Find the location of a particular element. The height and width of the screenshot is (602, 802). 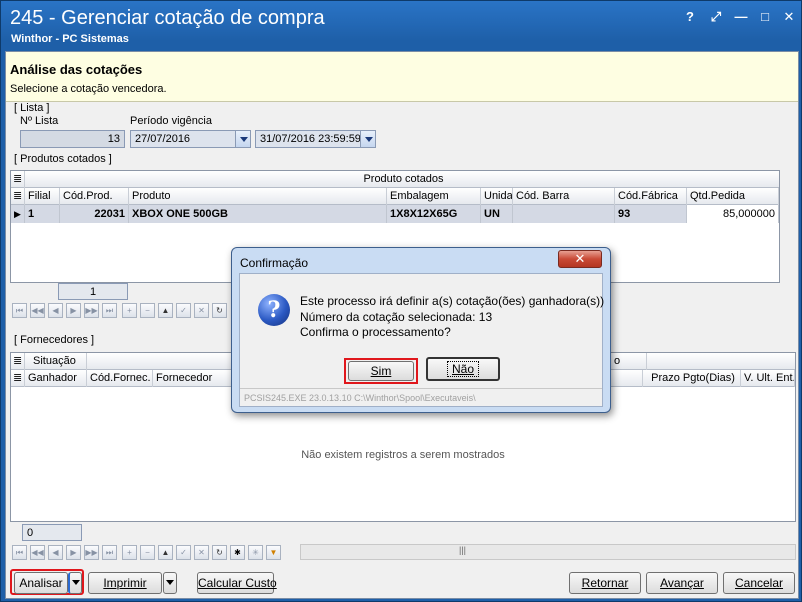

col-filial: Filial is located at coordinates (42, 196).